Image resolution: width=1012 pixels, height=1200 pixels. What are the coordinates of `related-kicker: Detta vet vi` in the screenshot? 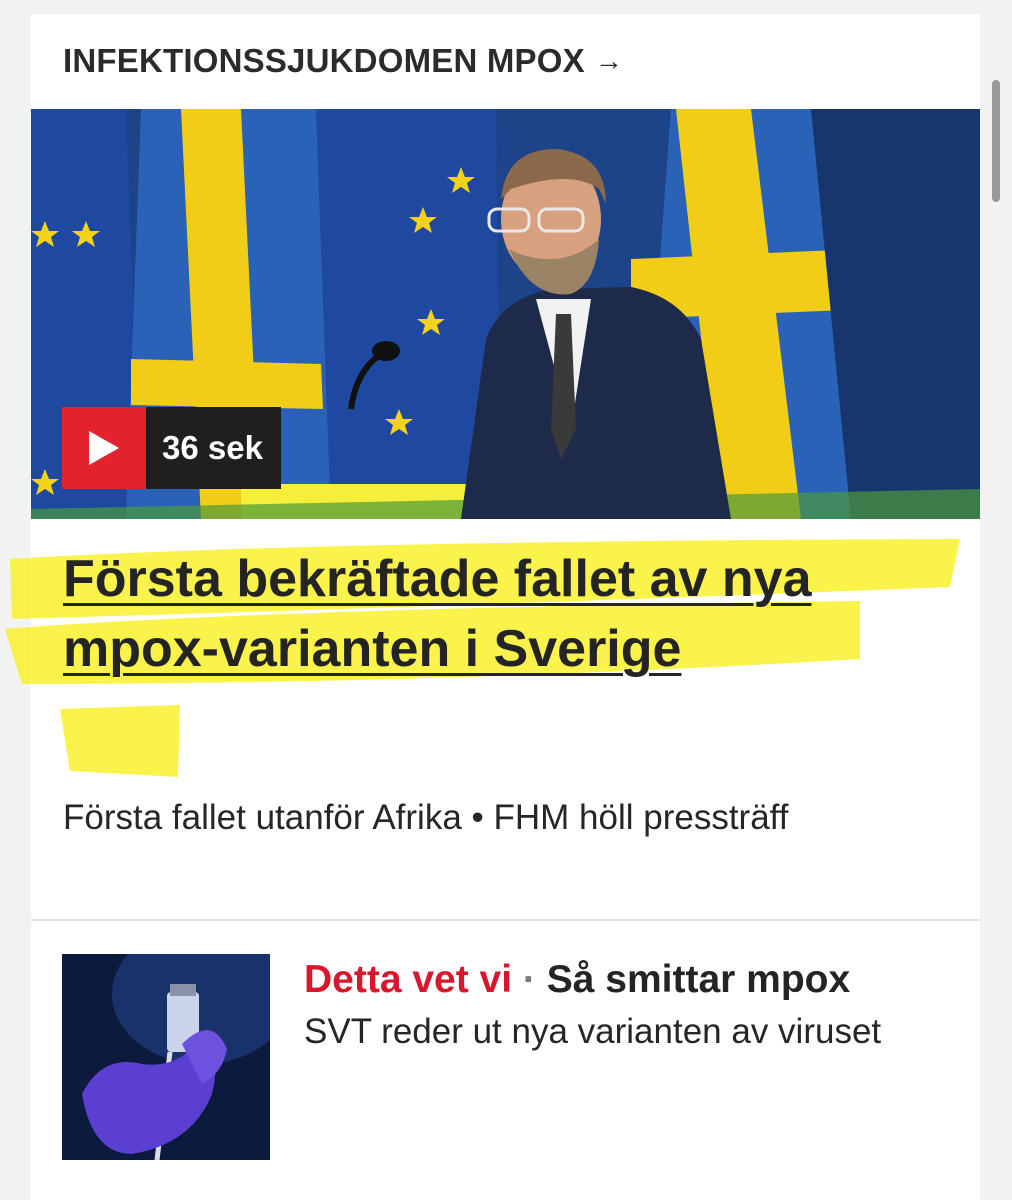 It's located at (408, 979).